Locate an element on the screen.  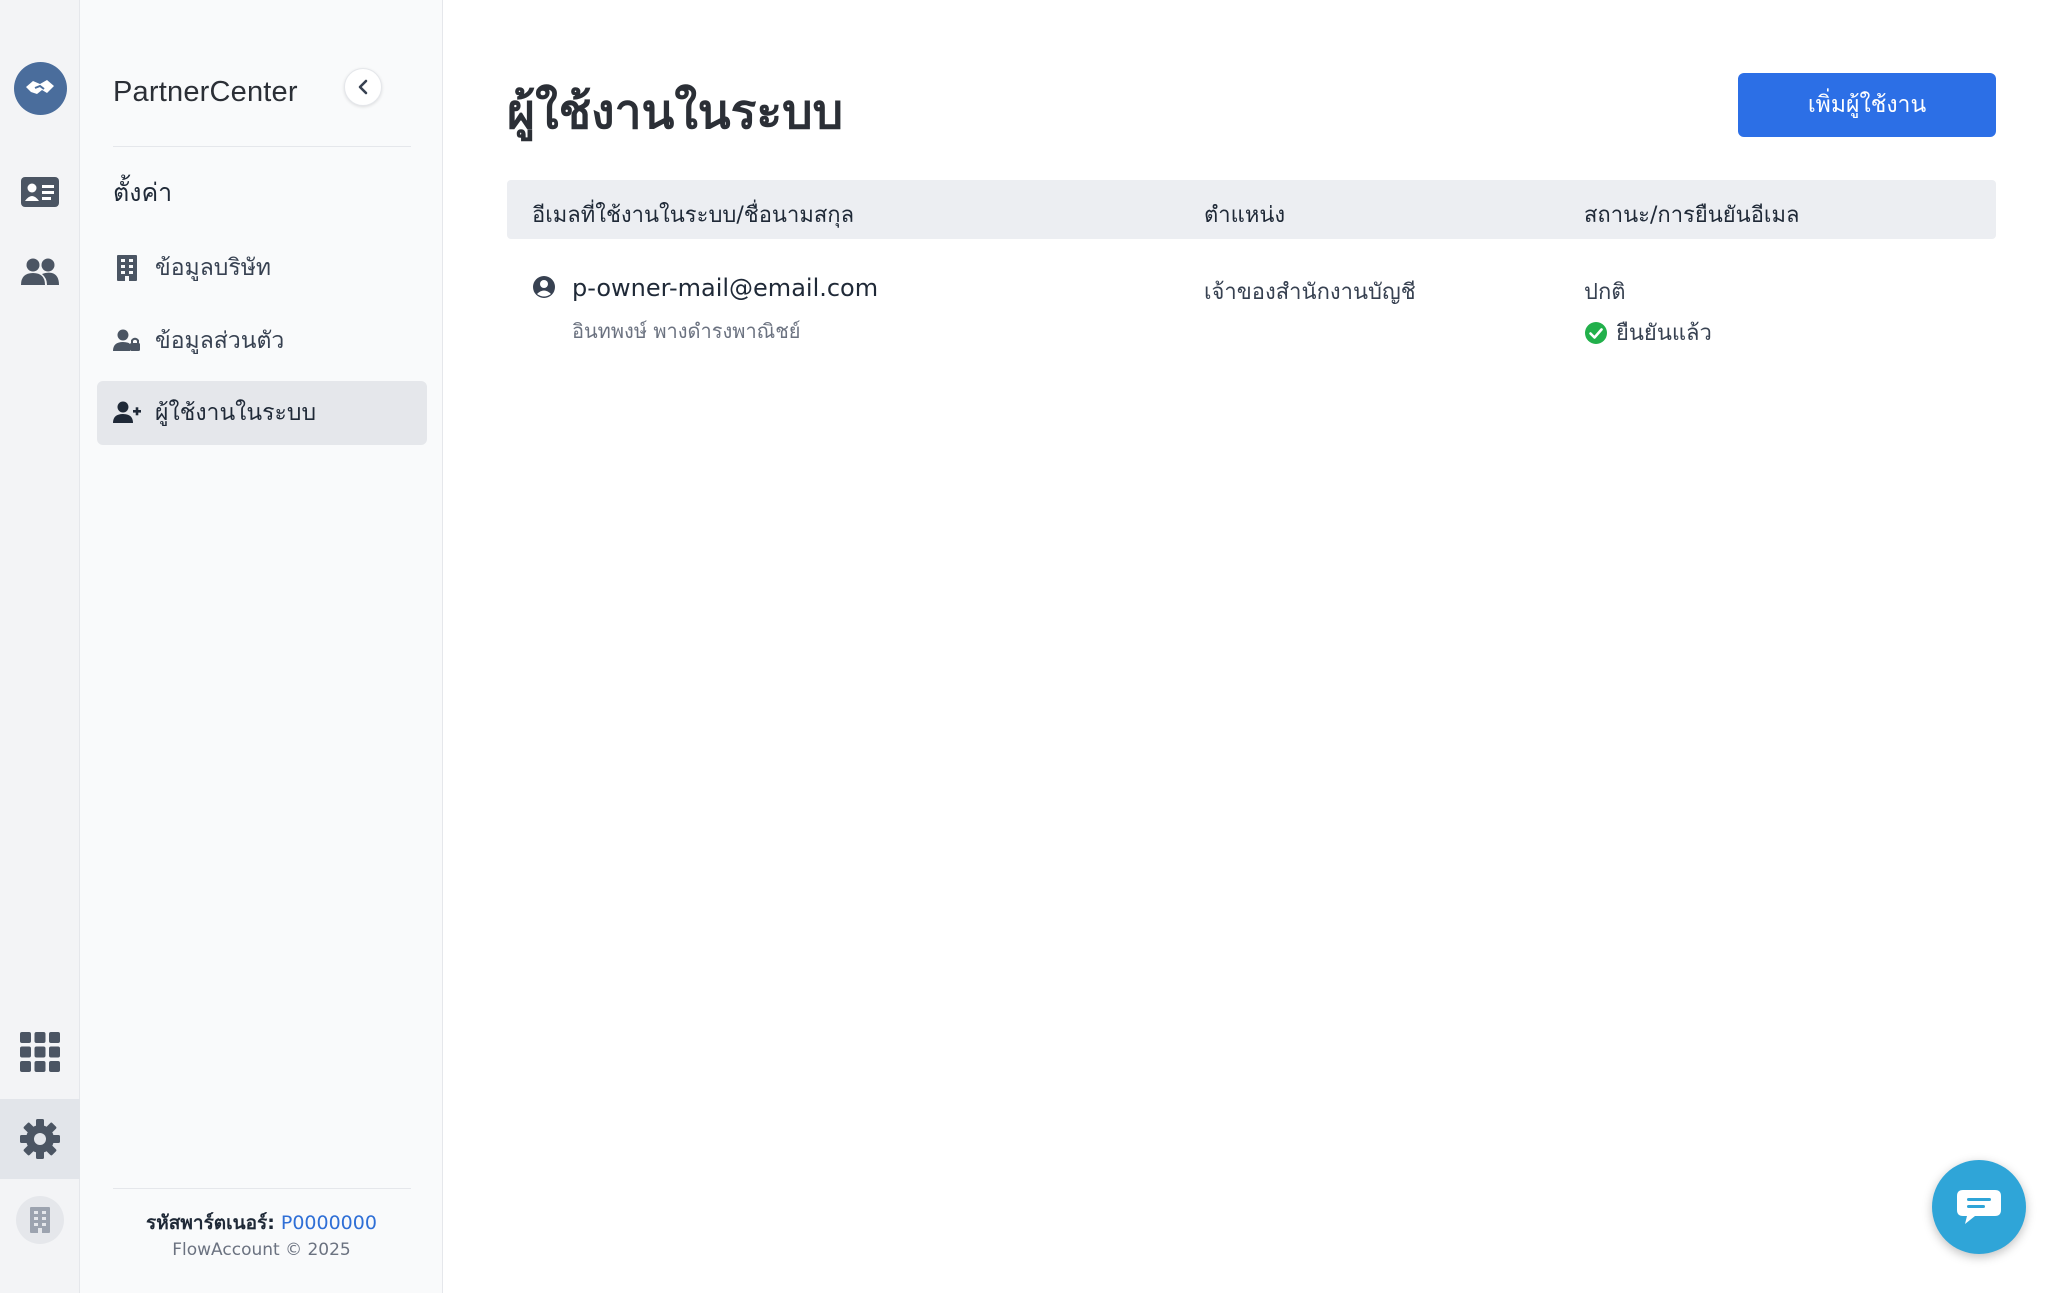
verification-label: ยืนยันแล้ว is located at coordinates (1664, 333).